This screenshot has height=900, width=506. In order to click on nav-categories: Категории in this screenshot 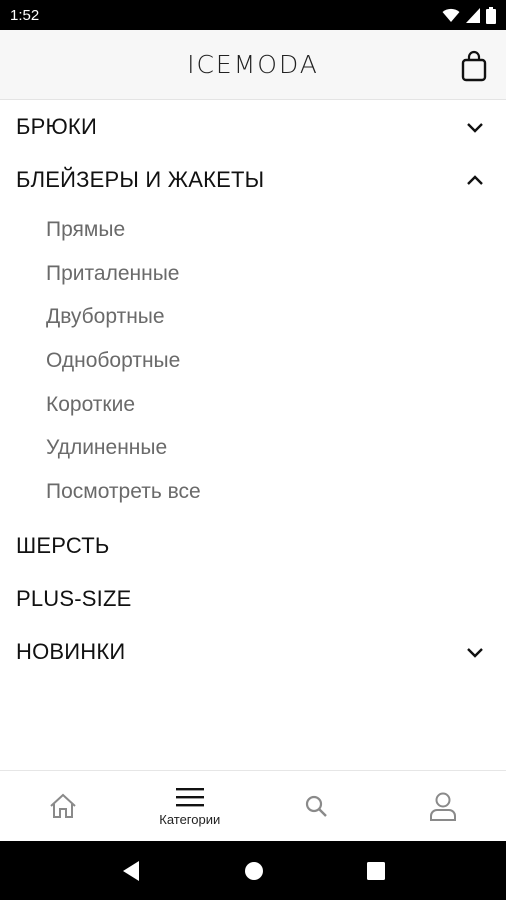, I will do `click(190, 806)`.